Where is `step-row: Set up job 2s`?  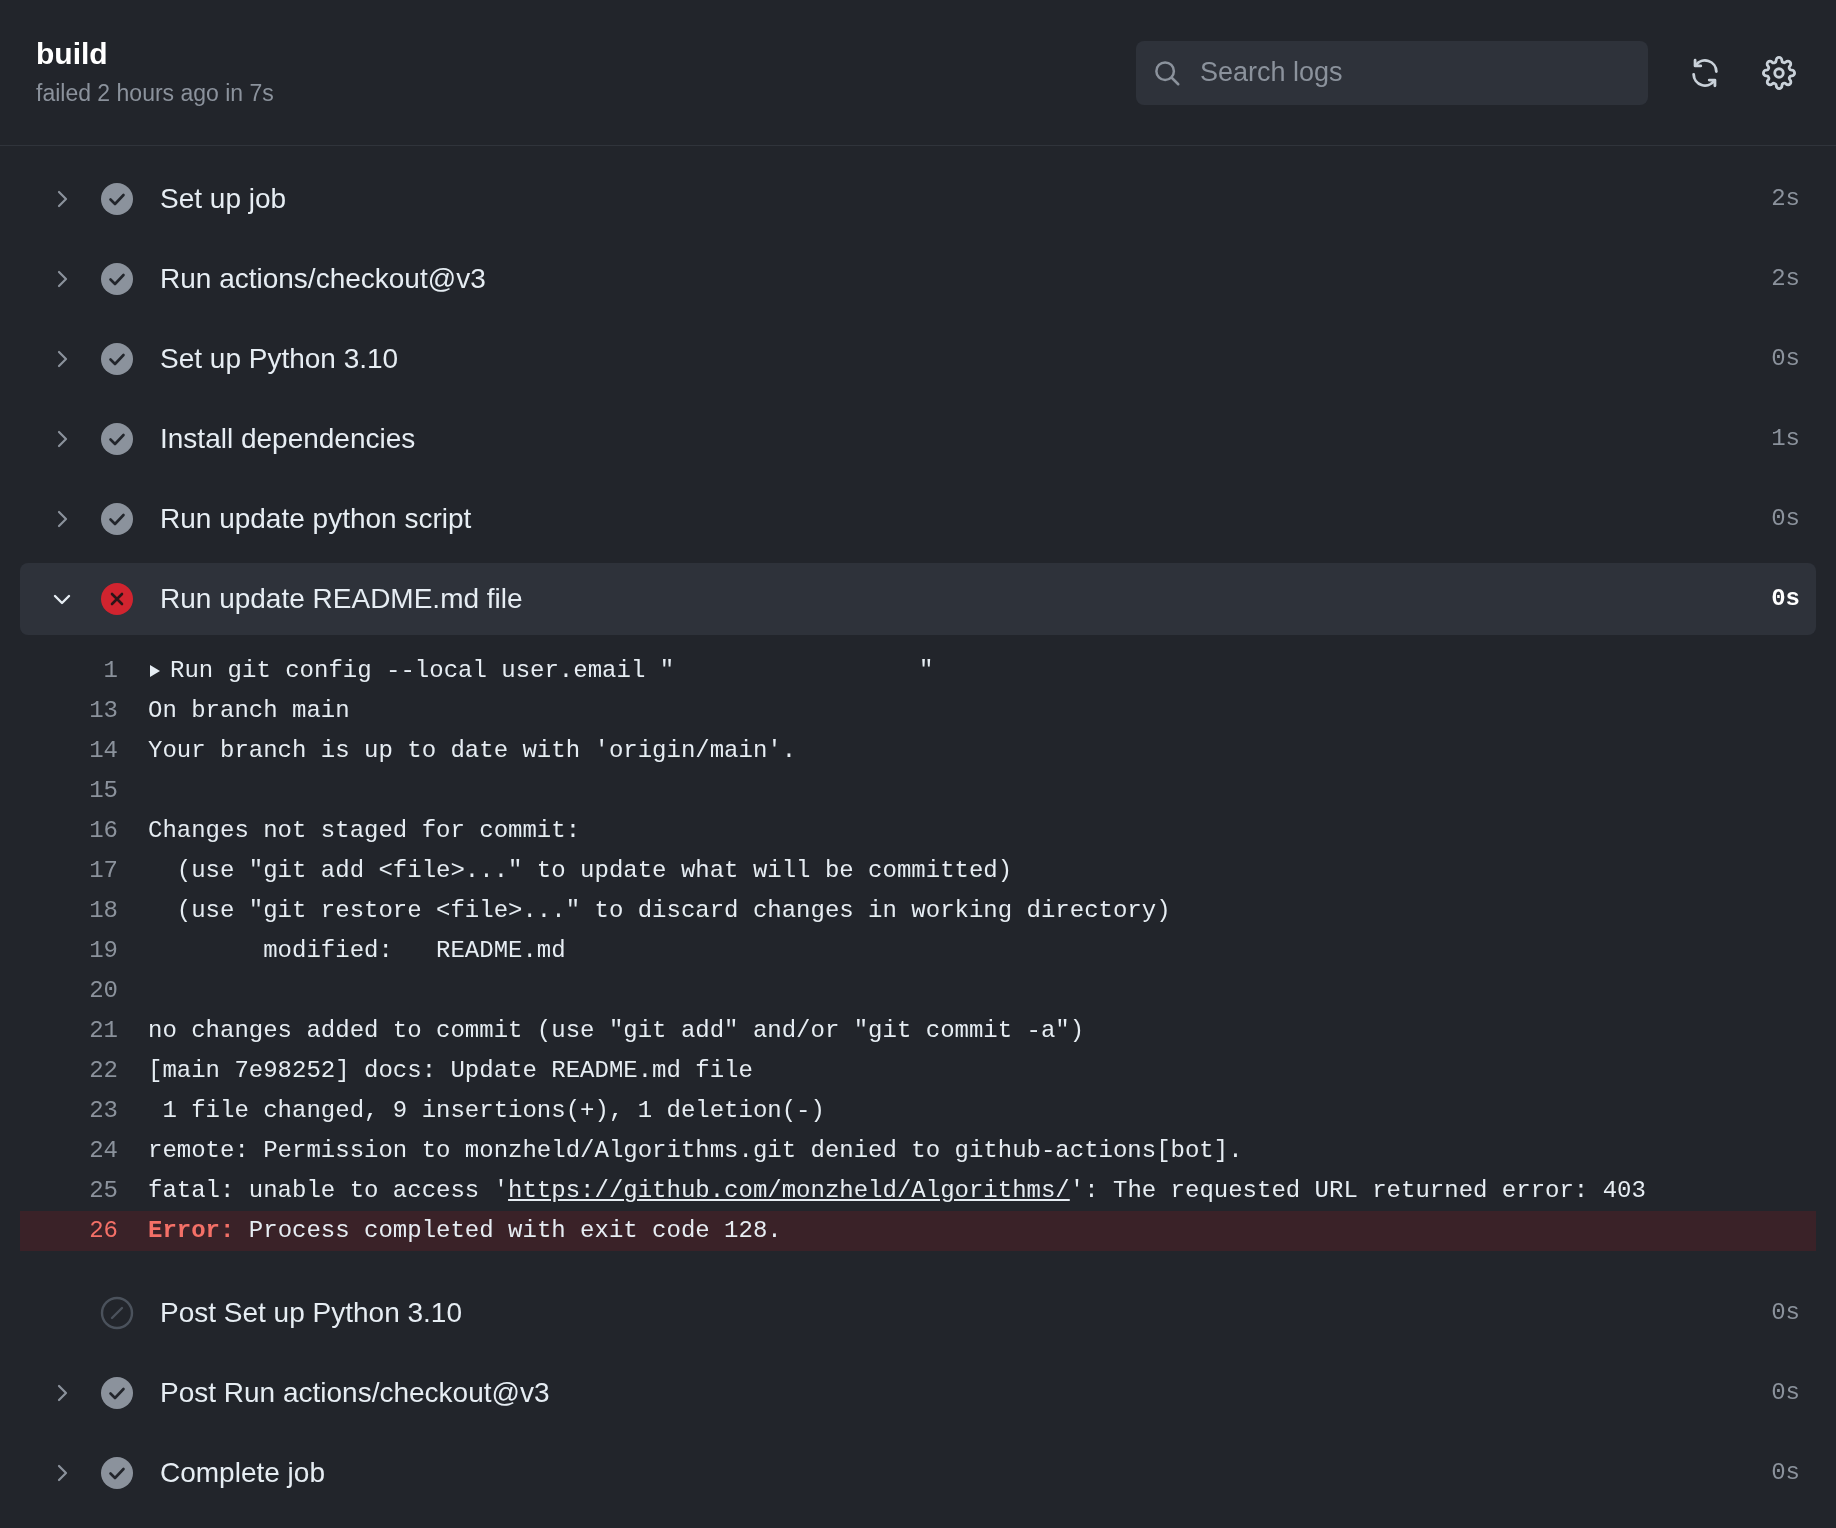 step-row: Set up job 2s is located at coordinates (918, 199).